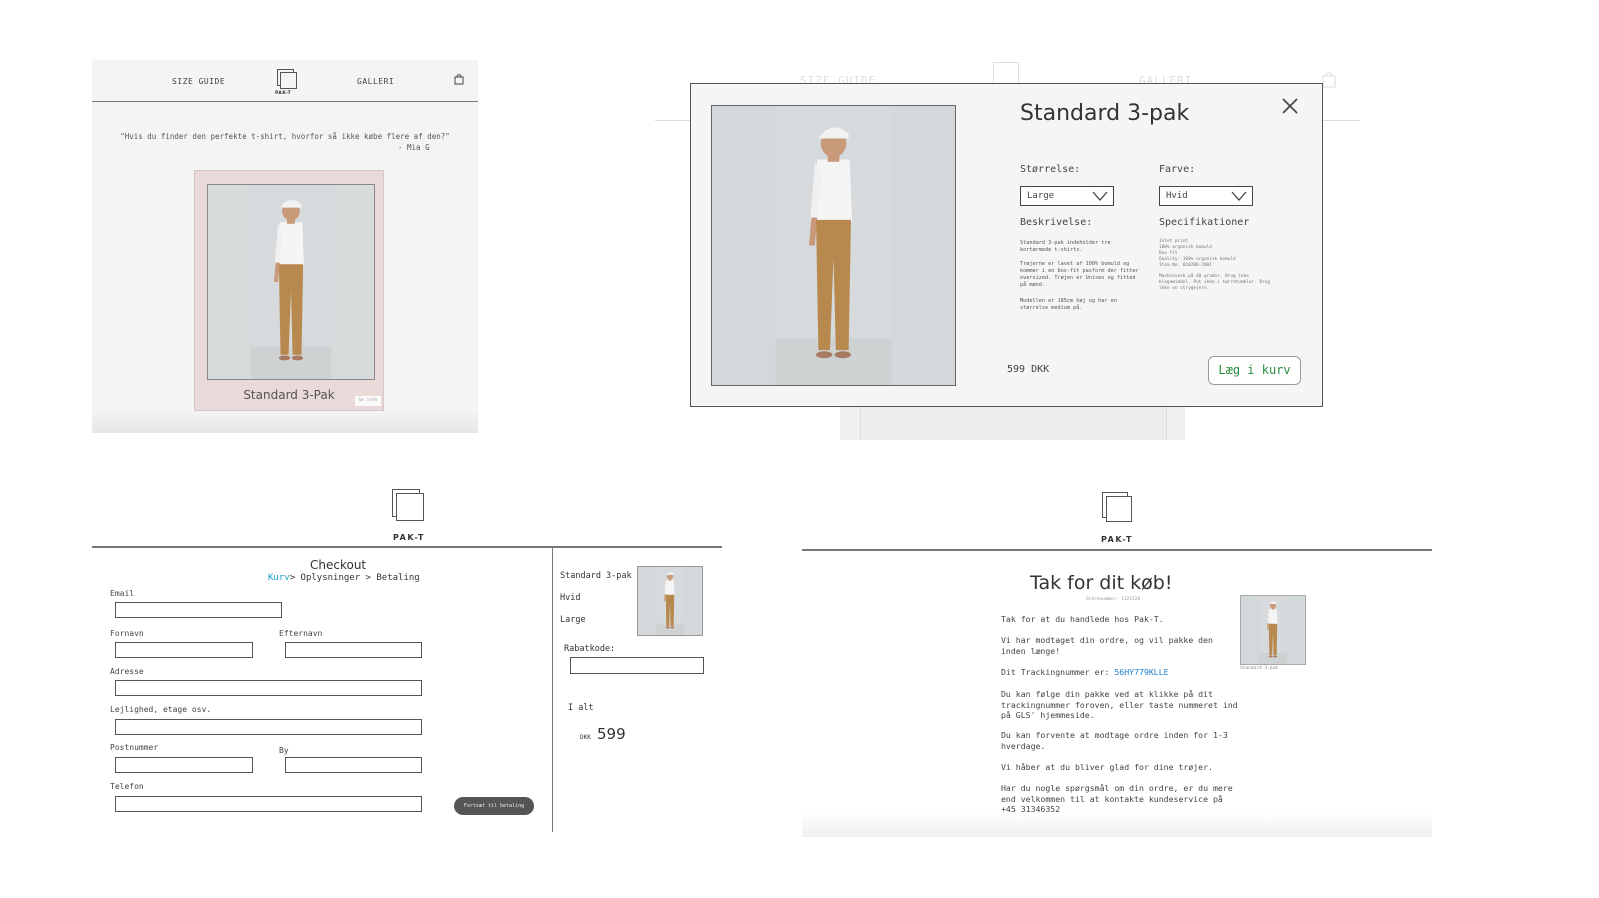 The height and width of the screenshot is (898, 1599). What do you see at coordinates (354, 578) in the screenshot?
I see `breadcrumb-rest: > Oplysninger > Betaling` at bounding box center [354, 578].